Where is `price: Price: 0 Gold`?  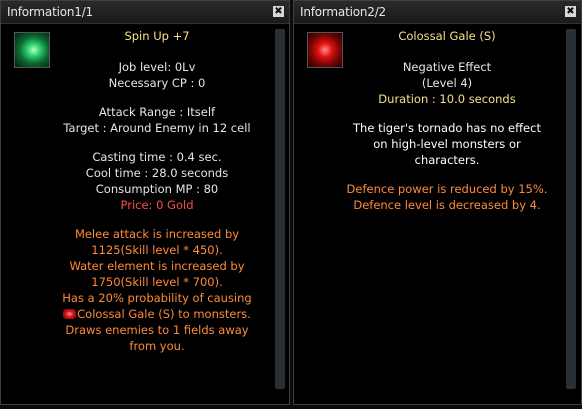
price: Price: 0 Gold is located at coordinates (157, 205).